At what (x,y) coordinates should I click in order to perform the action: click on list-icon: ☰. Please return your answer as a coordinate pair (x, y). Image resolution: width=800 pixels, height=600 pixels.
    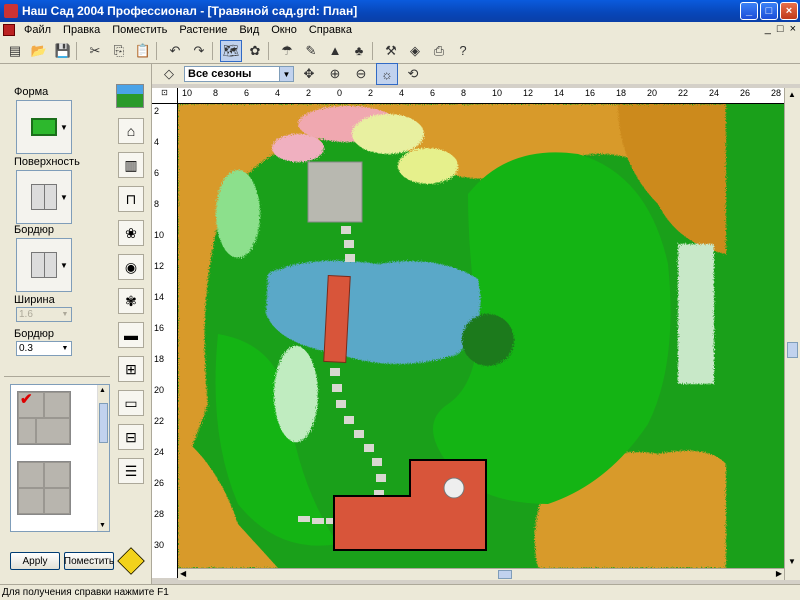
    Looking at the image, I should click on (131, 471).